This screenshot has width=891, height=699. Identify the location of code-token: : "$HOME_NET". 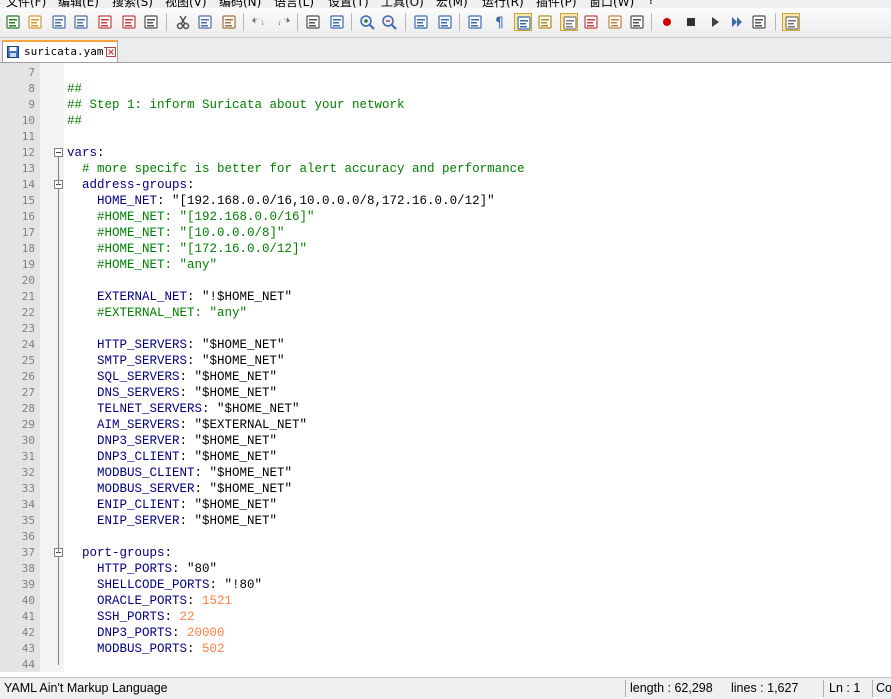
(228, 457).